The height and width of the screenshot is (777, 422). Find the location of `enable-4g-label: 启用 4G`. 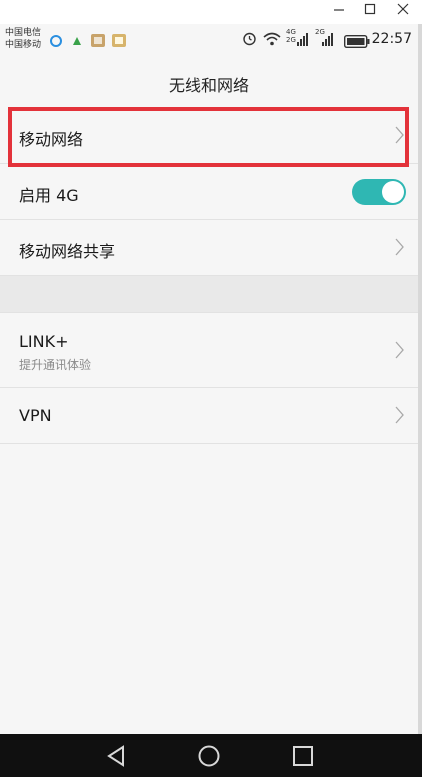

enable-4g-label: 启用 4G is located at coordinates (49, 195).